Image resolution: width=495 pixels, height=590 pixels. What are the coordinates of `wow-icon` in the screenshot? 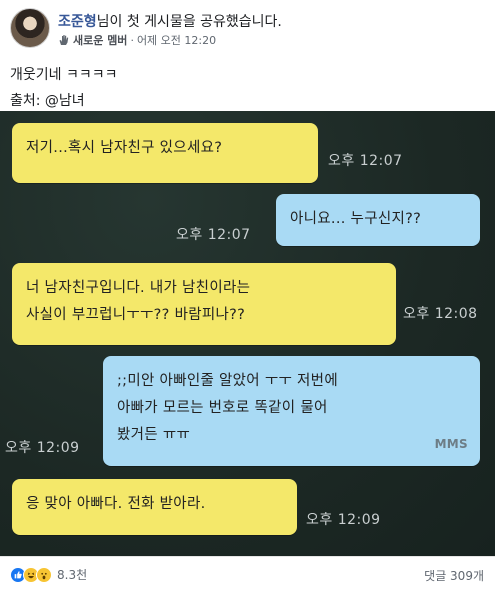 It's located at (44, 574).